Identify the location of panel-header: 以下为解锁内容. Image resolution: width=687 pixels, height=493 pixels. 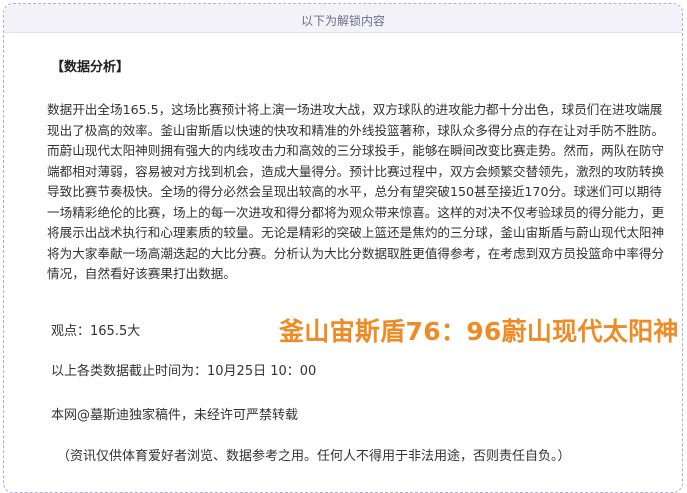
(343, 18).